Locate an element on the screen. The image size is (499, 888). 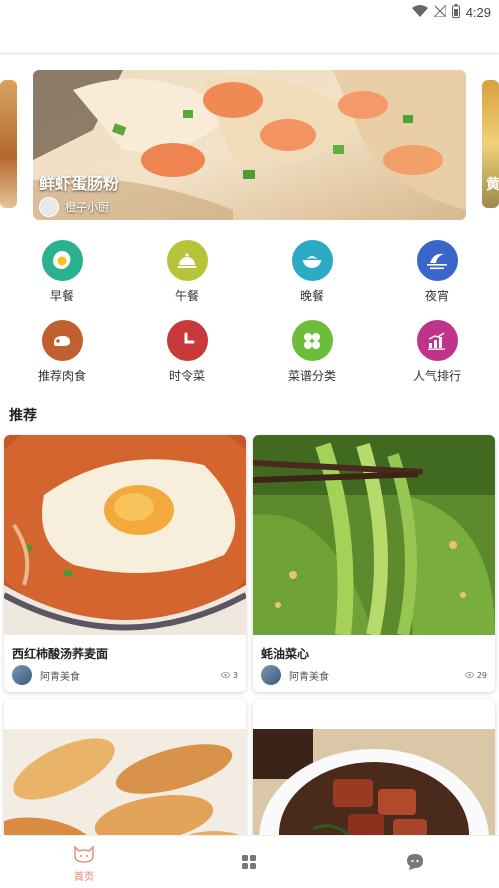
category-lunch: 午餐 is located at coordinates (187, 272).